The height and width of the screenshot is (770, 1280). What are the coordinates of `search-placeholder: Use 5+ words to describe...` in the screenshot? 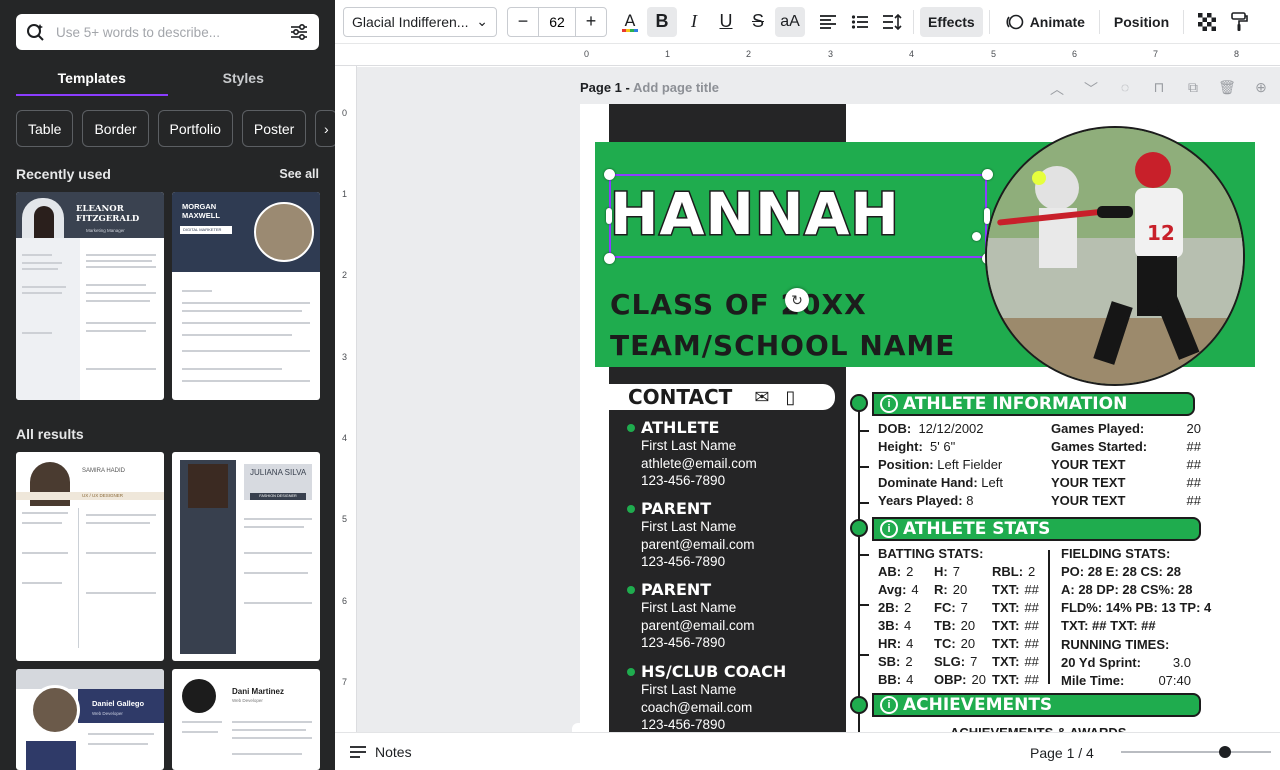 It's located at (172, 32).